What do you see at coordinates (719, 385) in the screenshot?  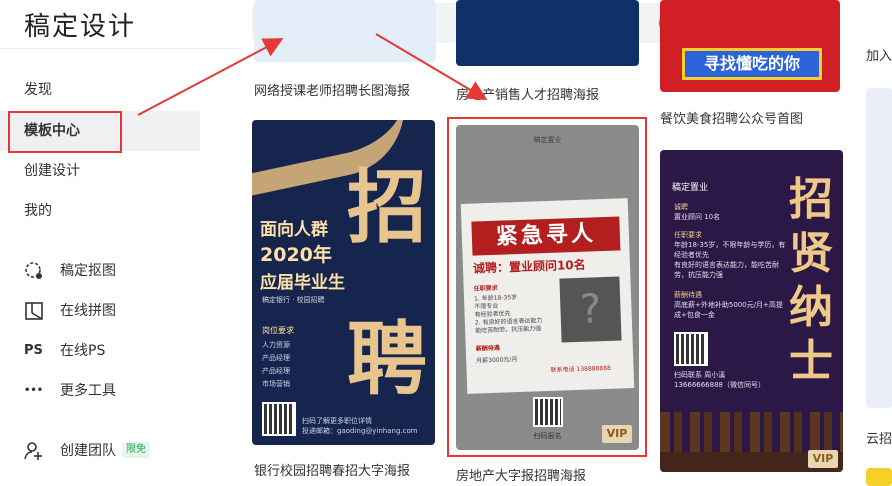 I see `poster-text: 13666666888（微信同号）` at bounding box center [719, 385].